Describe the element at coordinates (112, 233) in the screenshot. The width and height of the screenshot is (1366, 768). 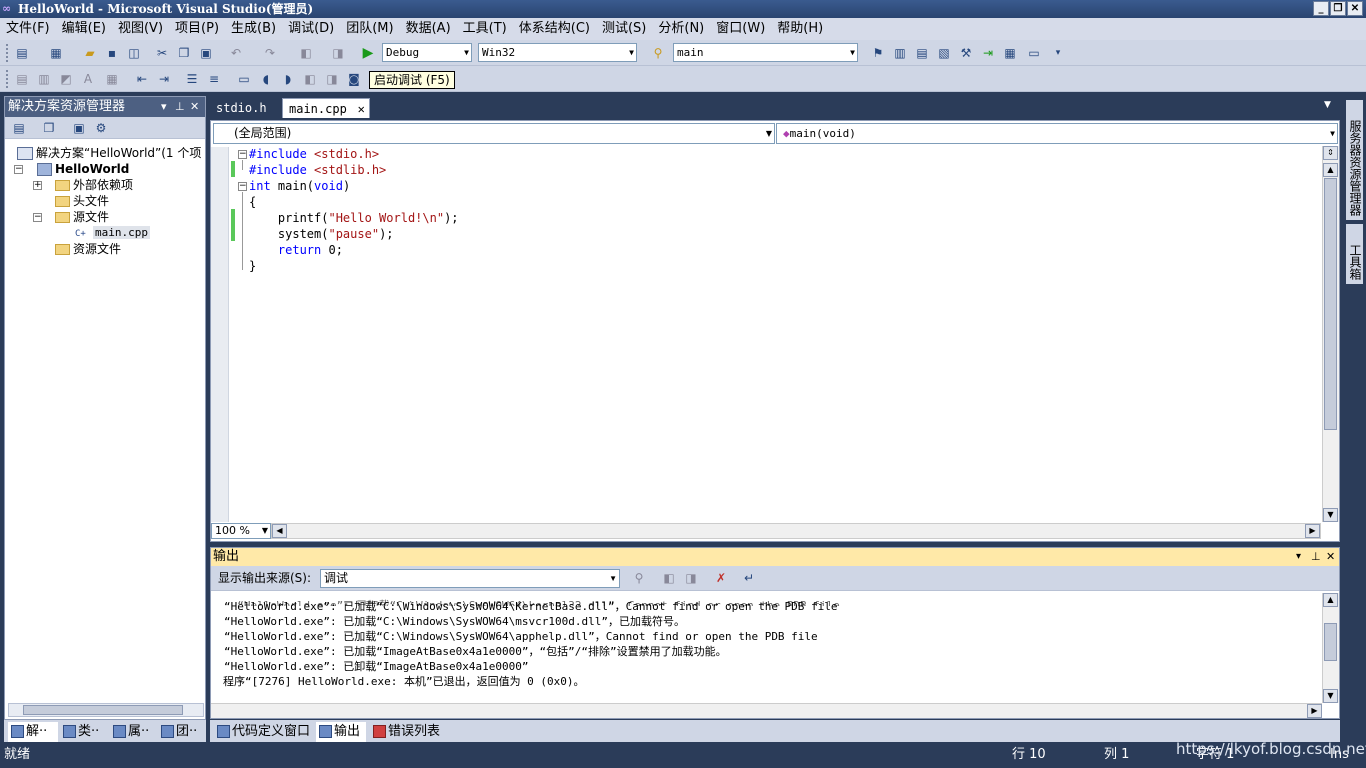
I see `tree-item-main-cpp: C+ main.cpp` at that location.